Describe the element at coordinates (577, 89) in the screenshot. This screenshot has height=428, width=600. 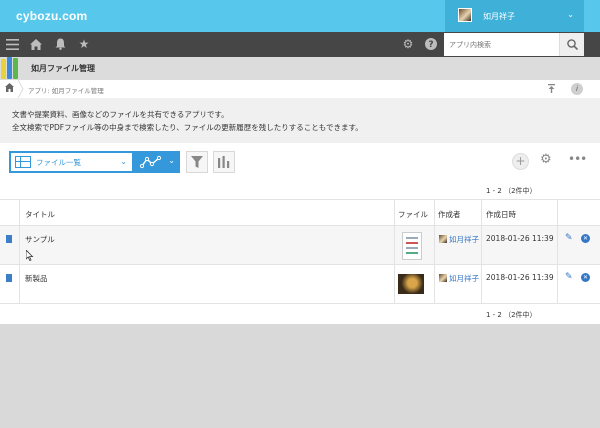
I see `info-icon: i` at that location.